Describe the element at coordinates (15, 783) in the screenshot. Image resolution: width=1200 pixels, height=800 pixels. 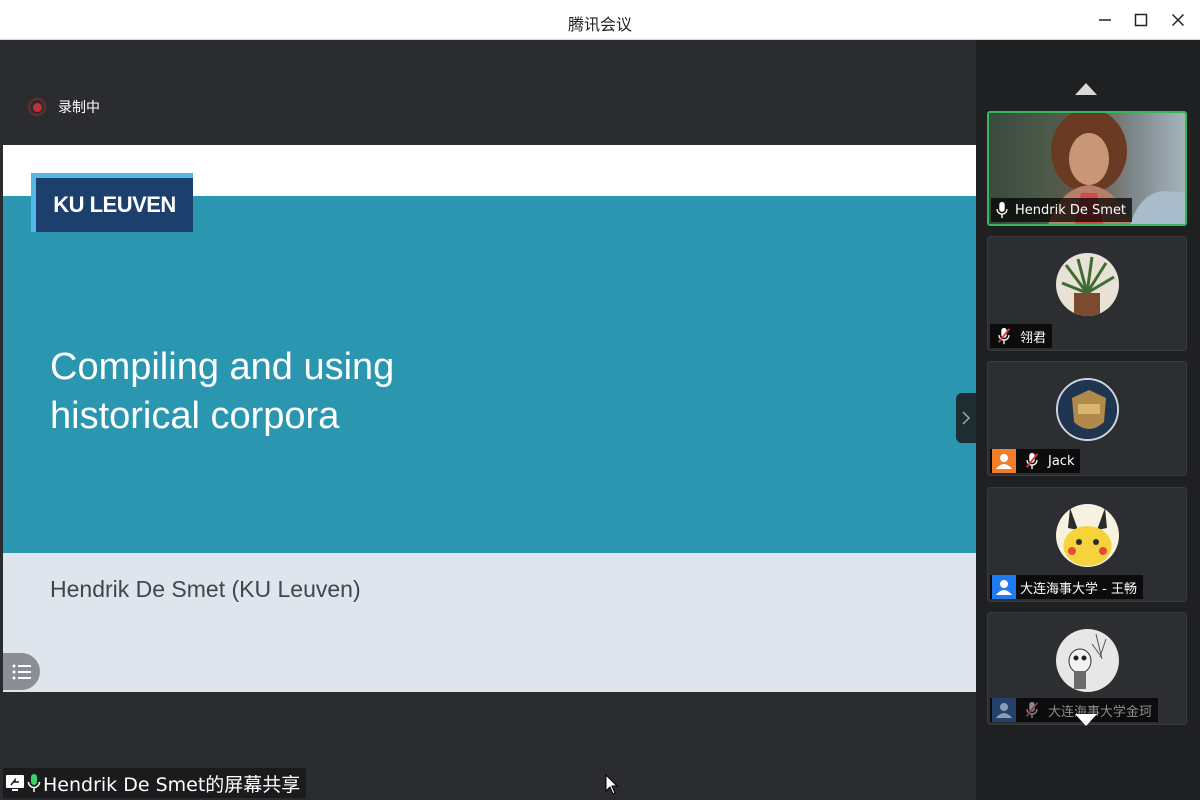
I see `screen-share-icon` at that location.